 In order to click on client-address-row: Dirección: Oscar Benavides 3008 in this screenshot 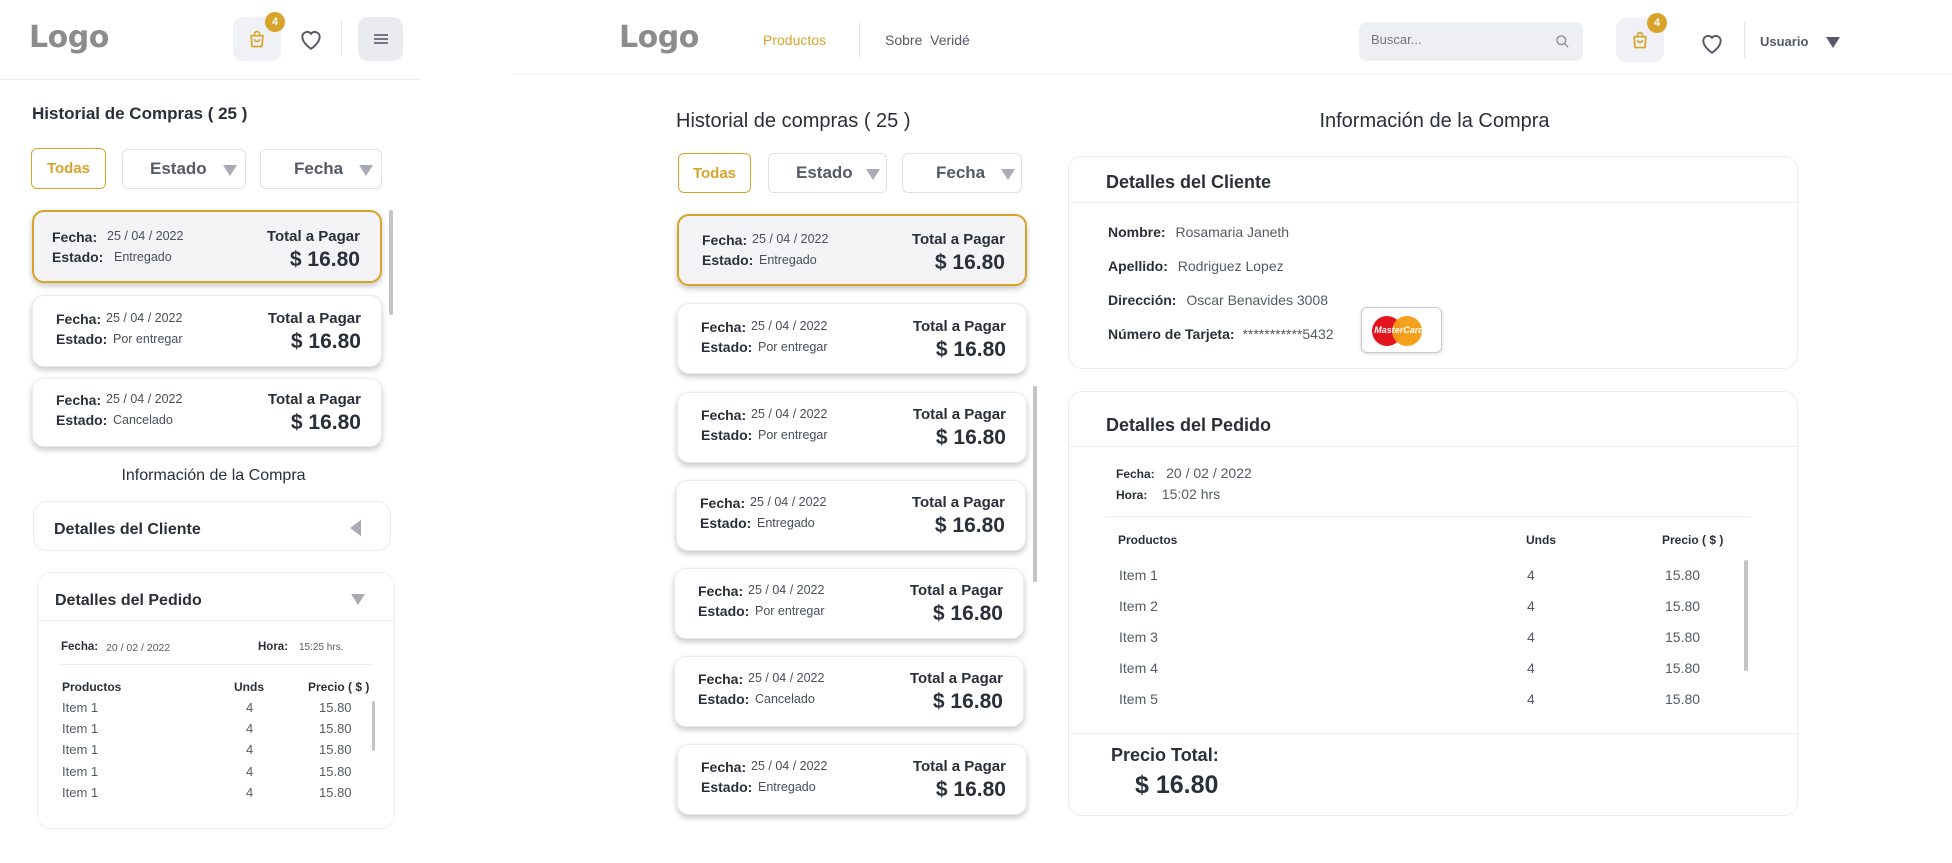, I will do `click(1218, 300)`.